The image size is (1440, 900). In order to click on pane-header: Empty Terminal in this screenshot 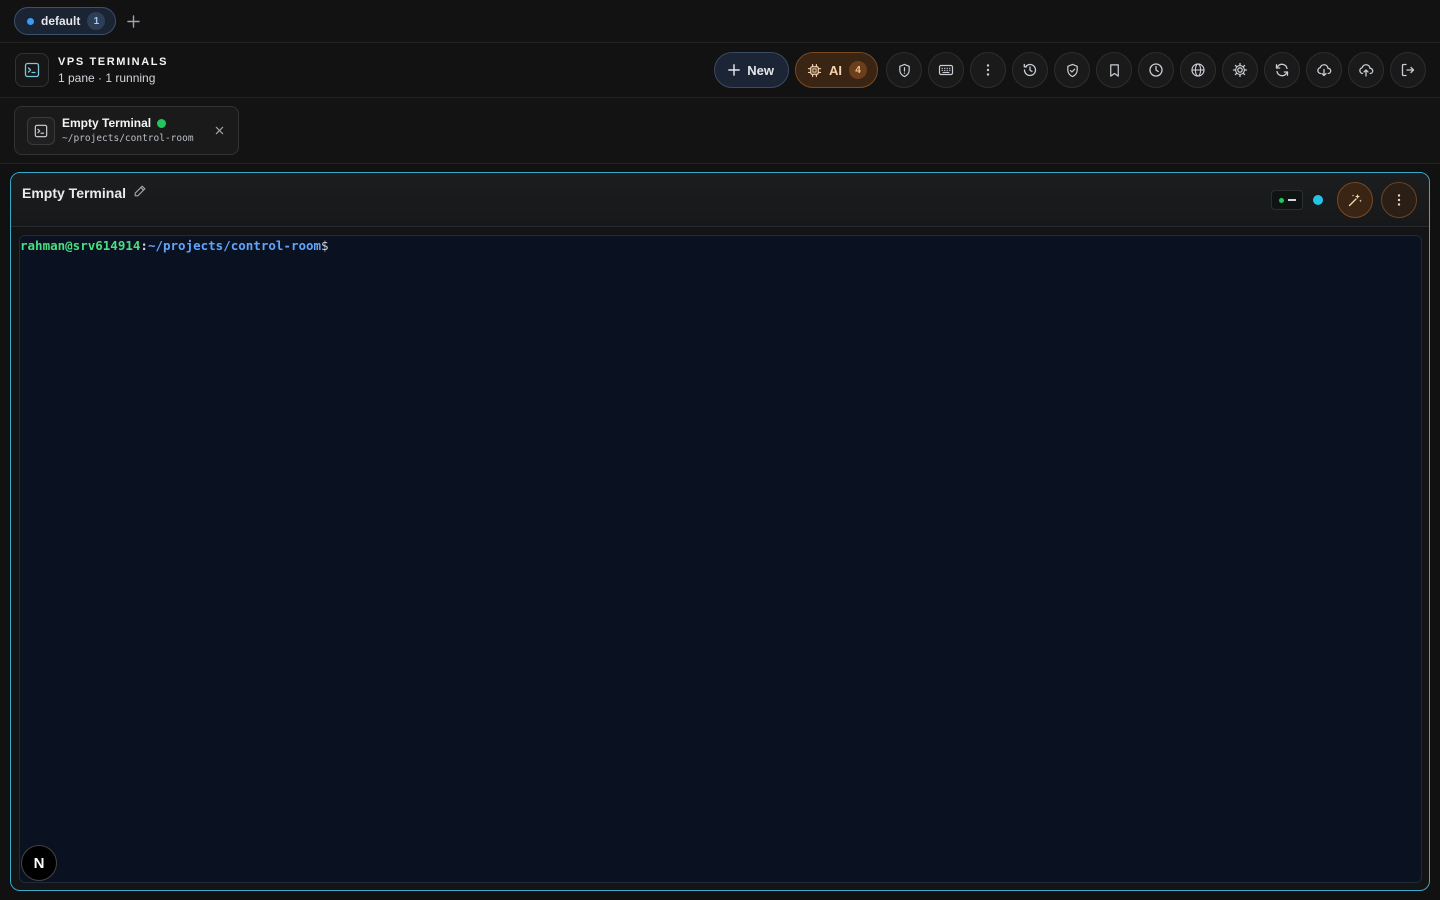, I will do `click(720, 200)`.